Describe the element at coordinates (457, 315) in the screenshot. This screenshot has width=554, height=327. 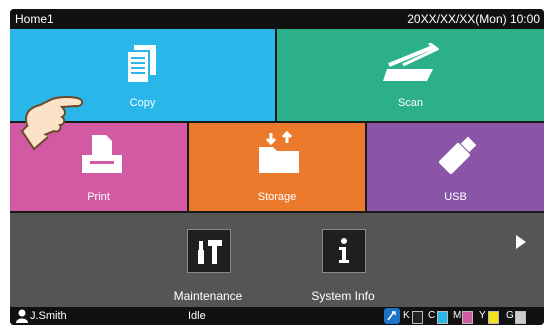
I see `ink-label-m: M` at that location.